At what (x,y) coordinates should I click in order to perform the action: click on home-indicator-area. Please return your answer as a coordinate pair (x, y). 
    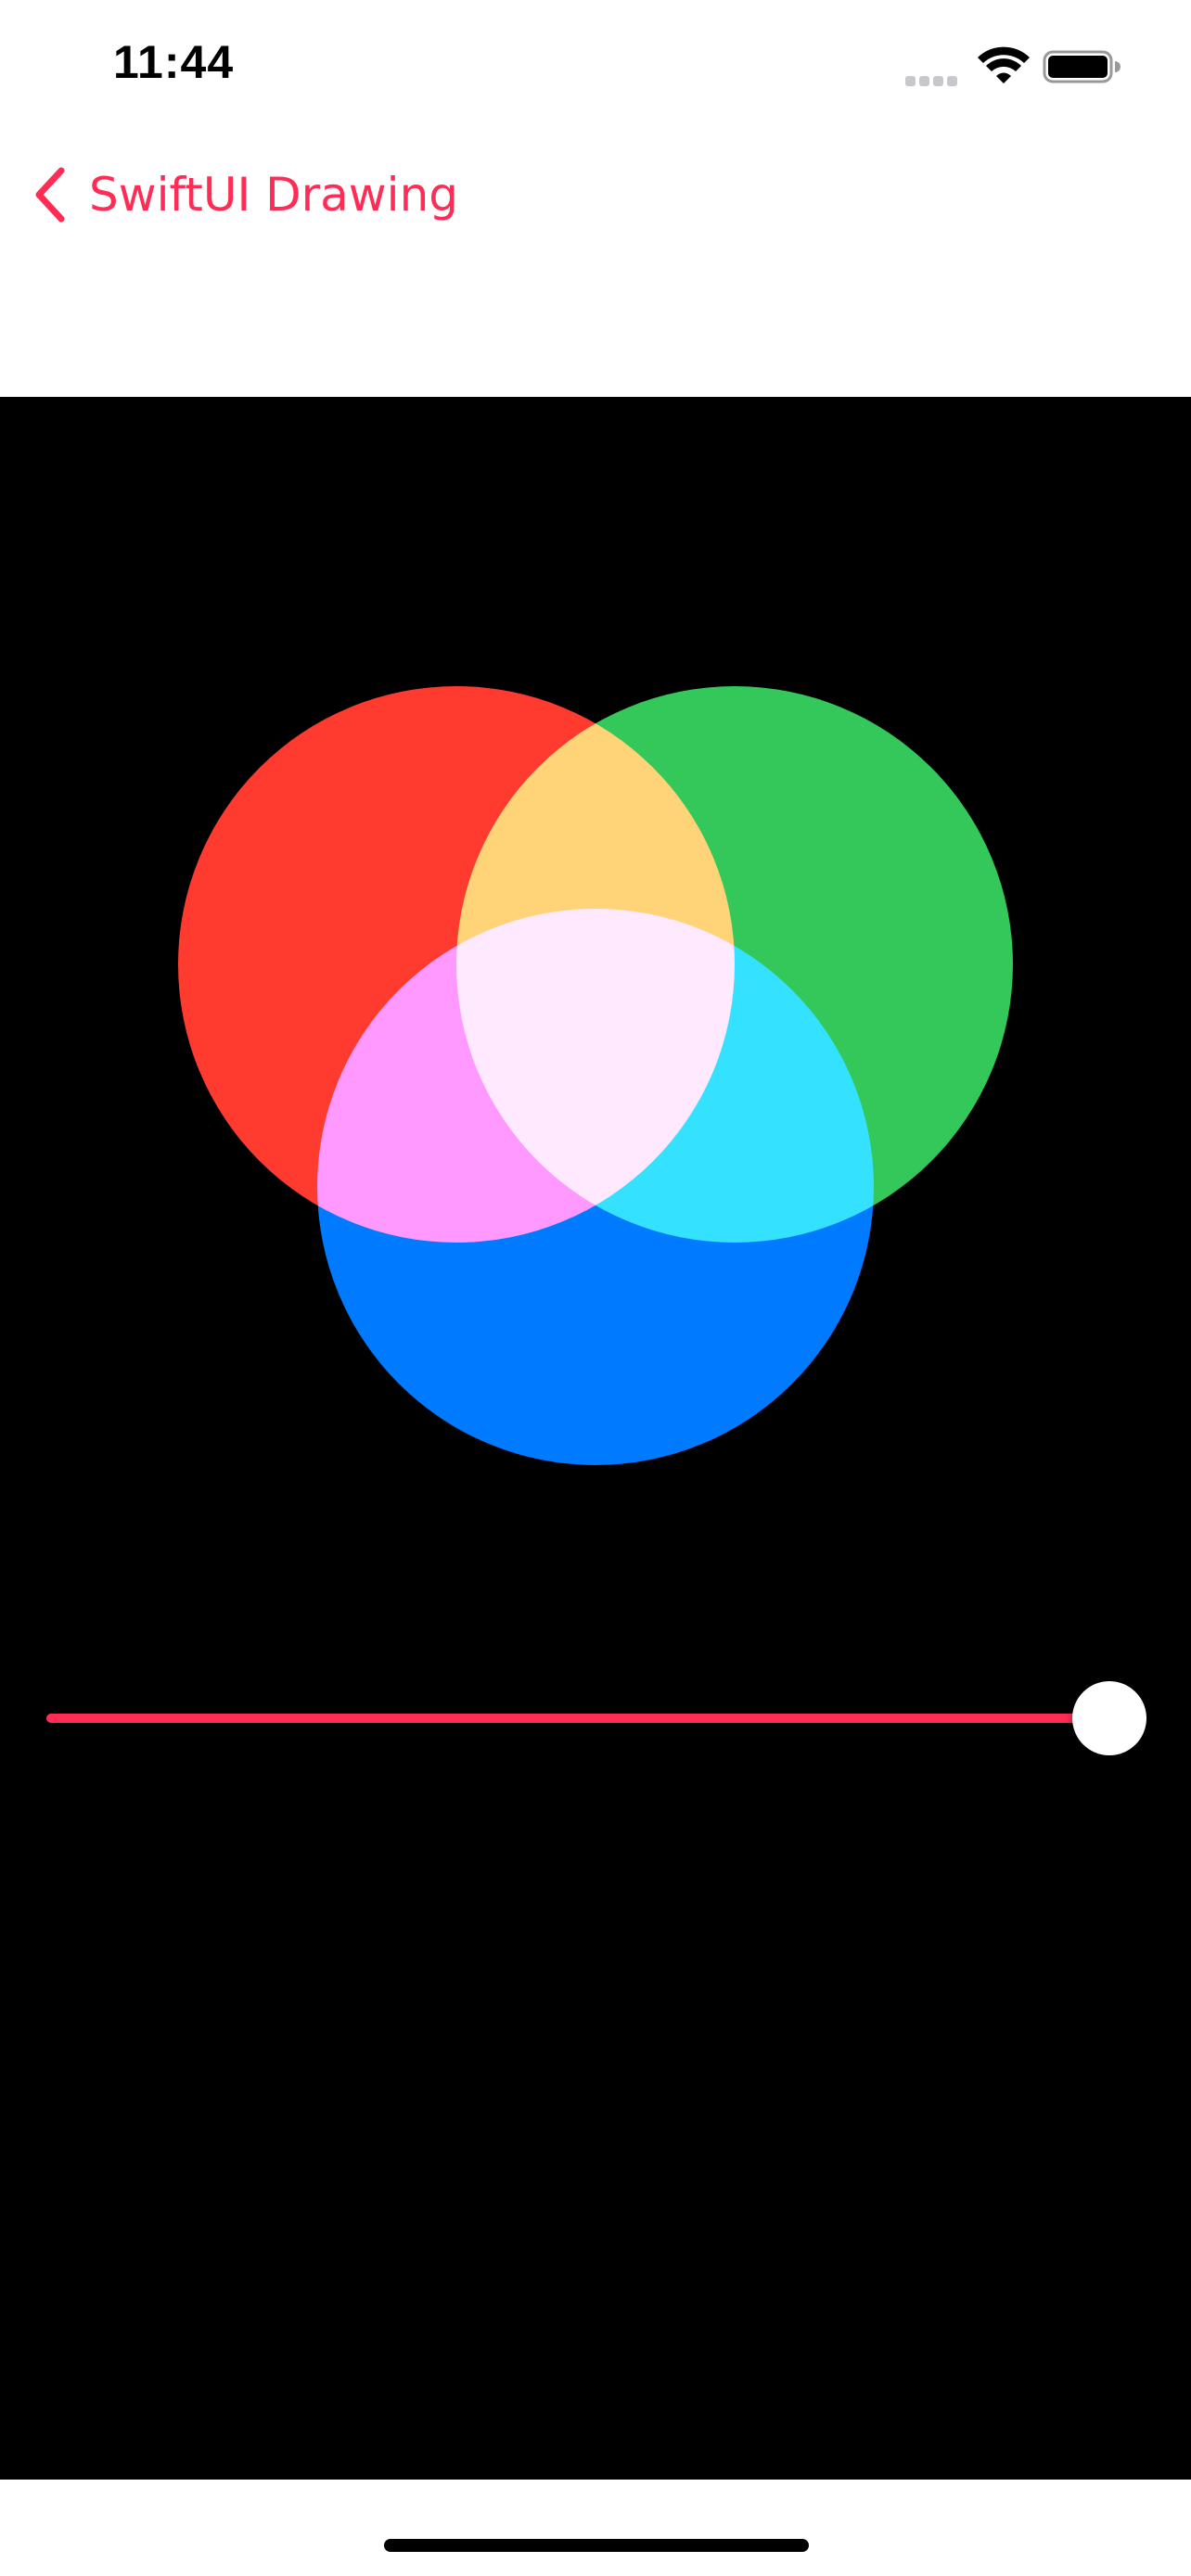
    Looking at the image, I should click on (595, 2528).